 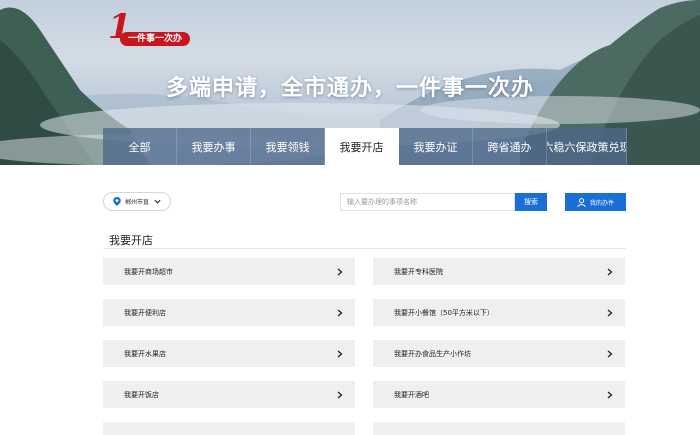 What do you see at coordinates (362, 146) in the screenshot?
I see `tab-open-store: 我要开店` at bounding box center [362, 146].